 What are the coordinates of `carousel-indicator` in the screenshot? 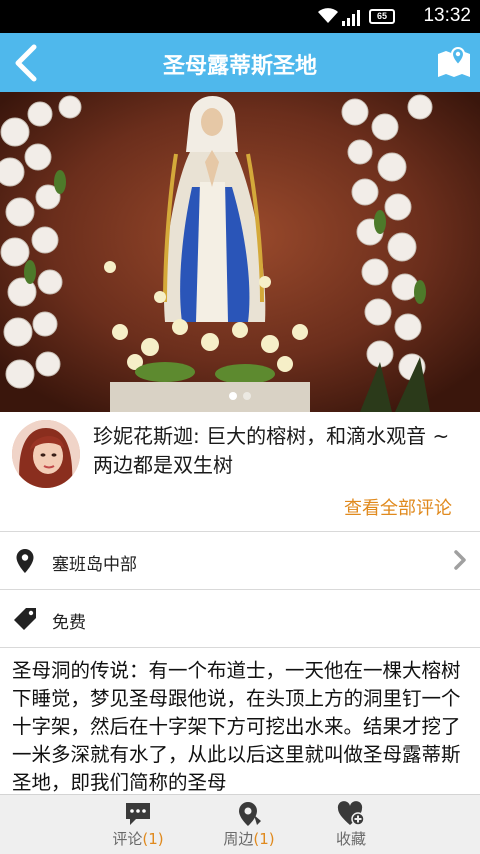 It's located at (240, 394).